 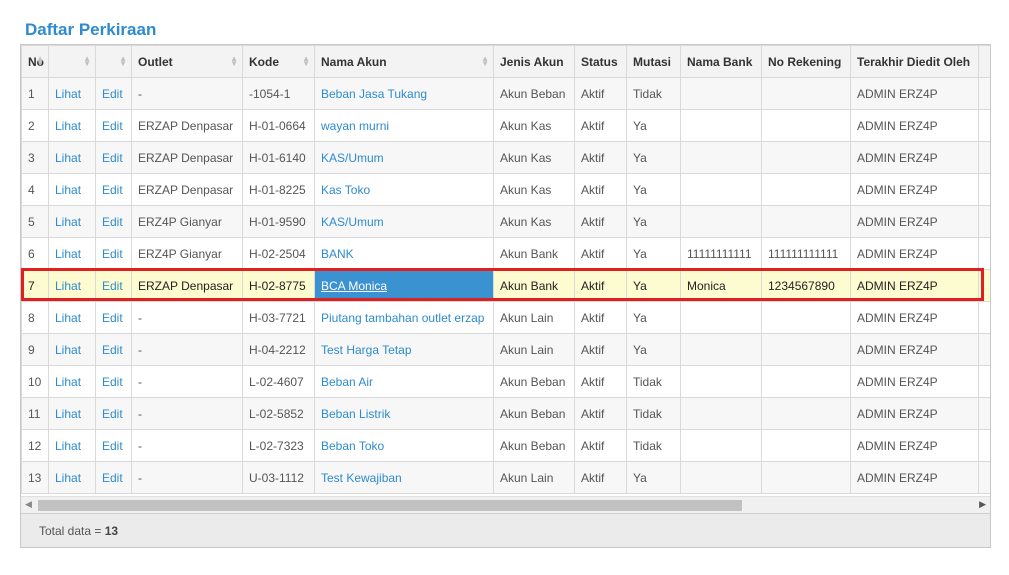 What do you see at coordinates (347, 382) in the screenshot?
I see `account-name-link: Beban Air` at bounding box center [347, 382].